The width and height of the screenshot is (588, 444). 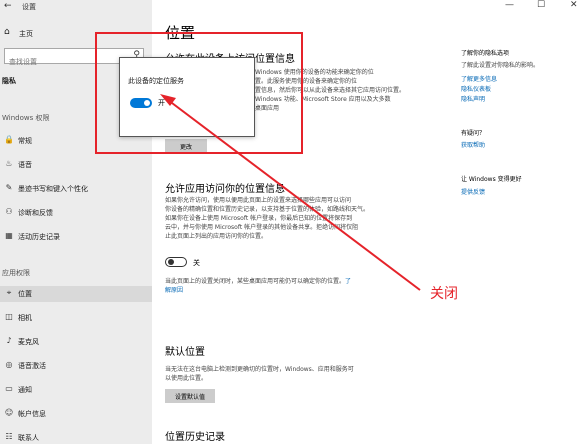 I want to click on sidebar-item-speech: ♨ 语音, so click(x=76, y=165).